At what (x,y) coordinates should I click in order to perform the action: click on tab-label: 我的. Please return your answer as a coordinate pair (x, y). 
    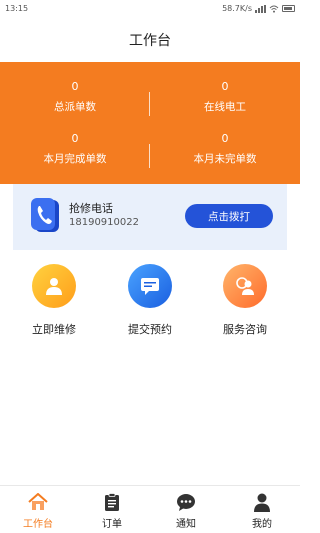
    Looking at the image, I should click on (262, 524).